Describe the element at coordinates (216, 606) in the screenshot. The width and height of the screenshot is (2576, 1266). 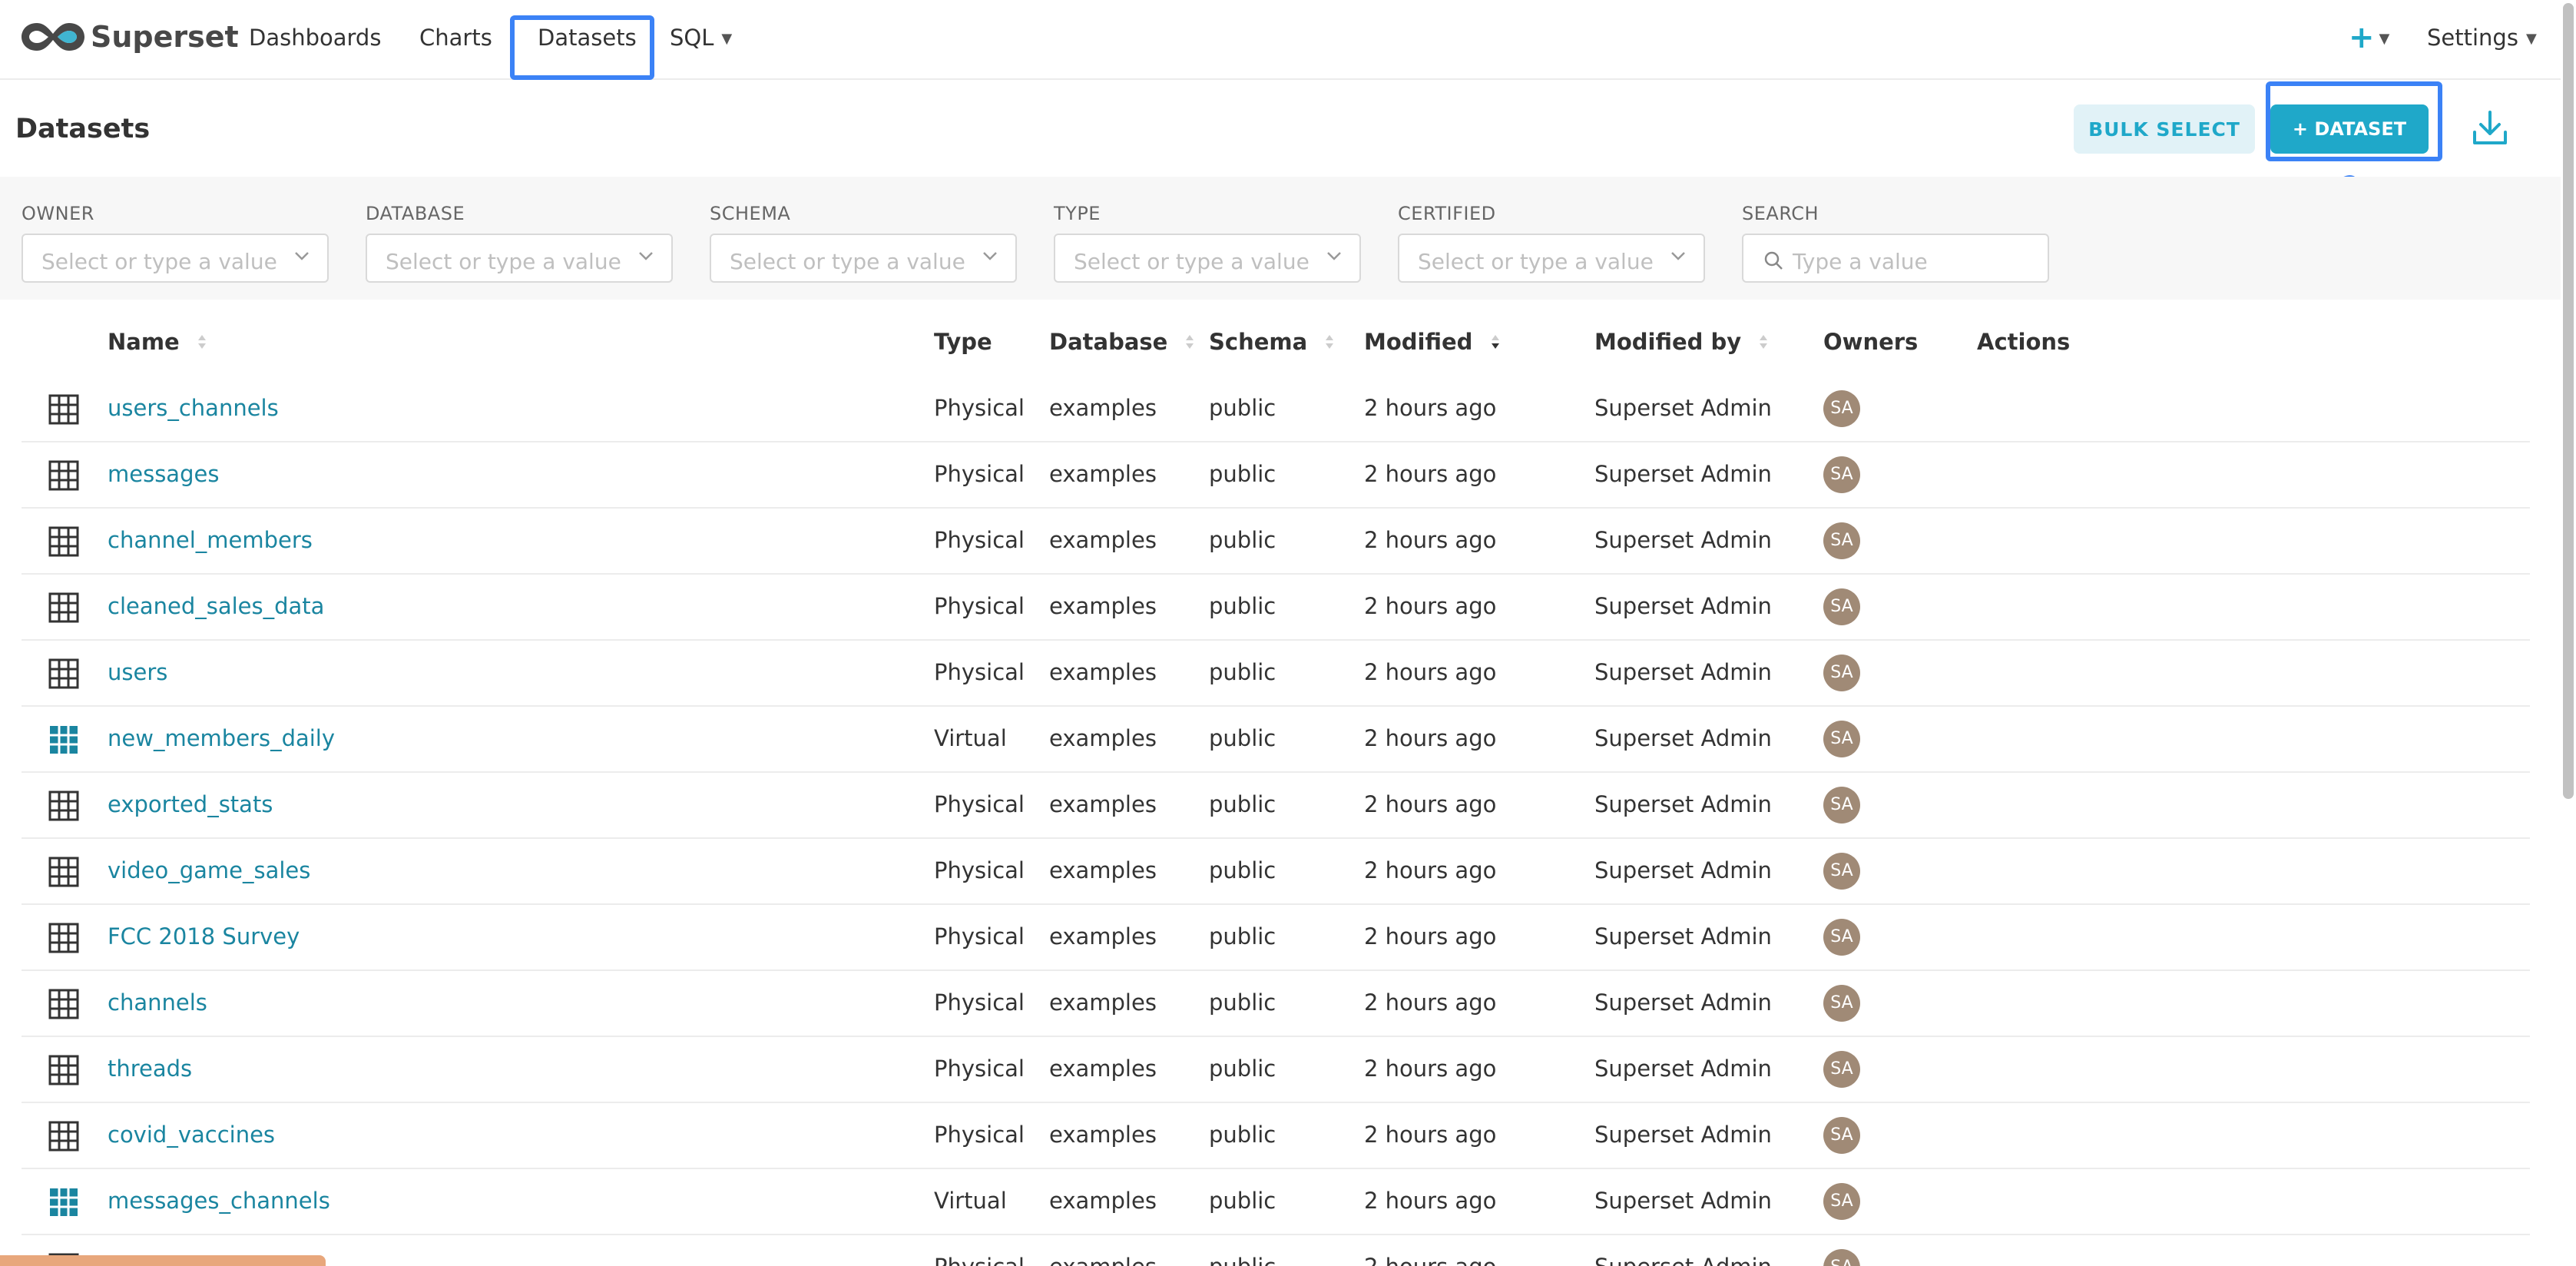
I see `dataset-name-link: cleaned_sales_data` at that location.